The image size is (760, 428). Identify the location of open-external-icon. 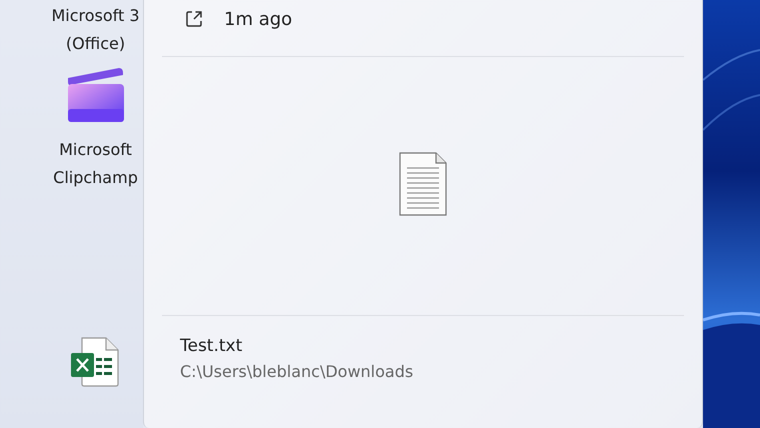
(194, 19).